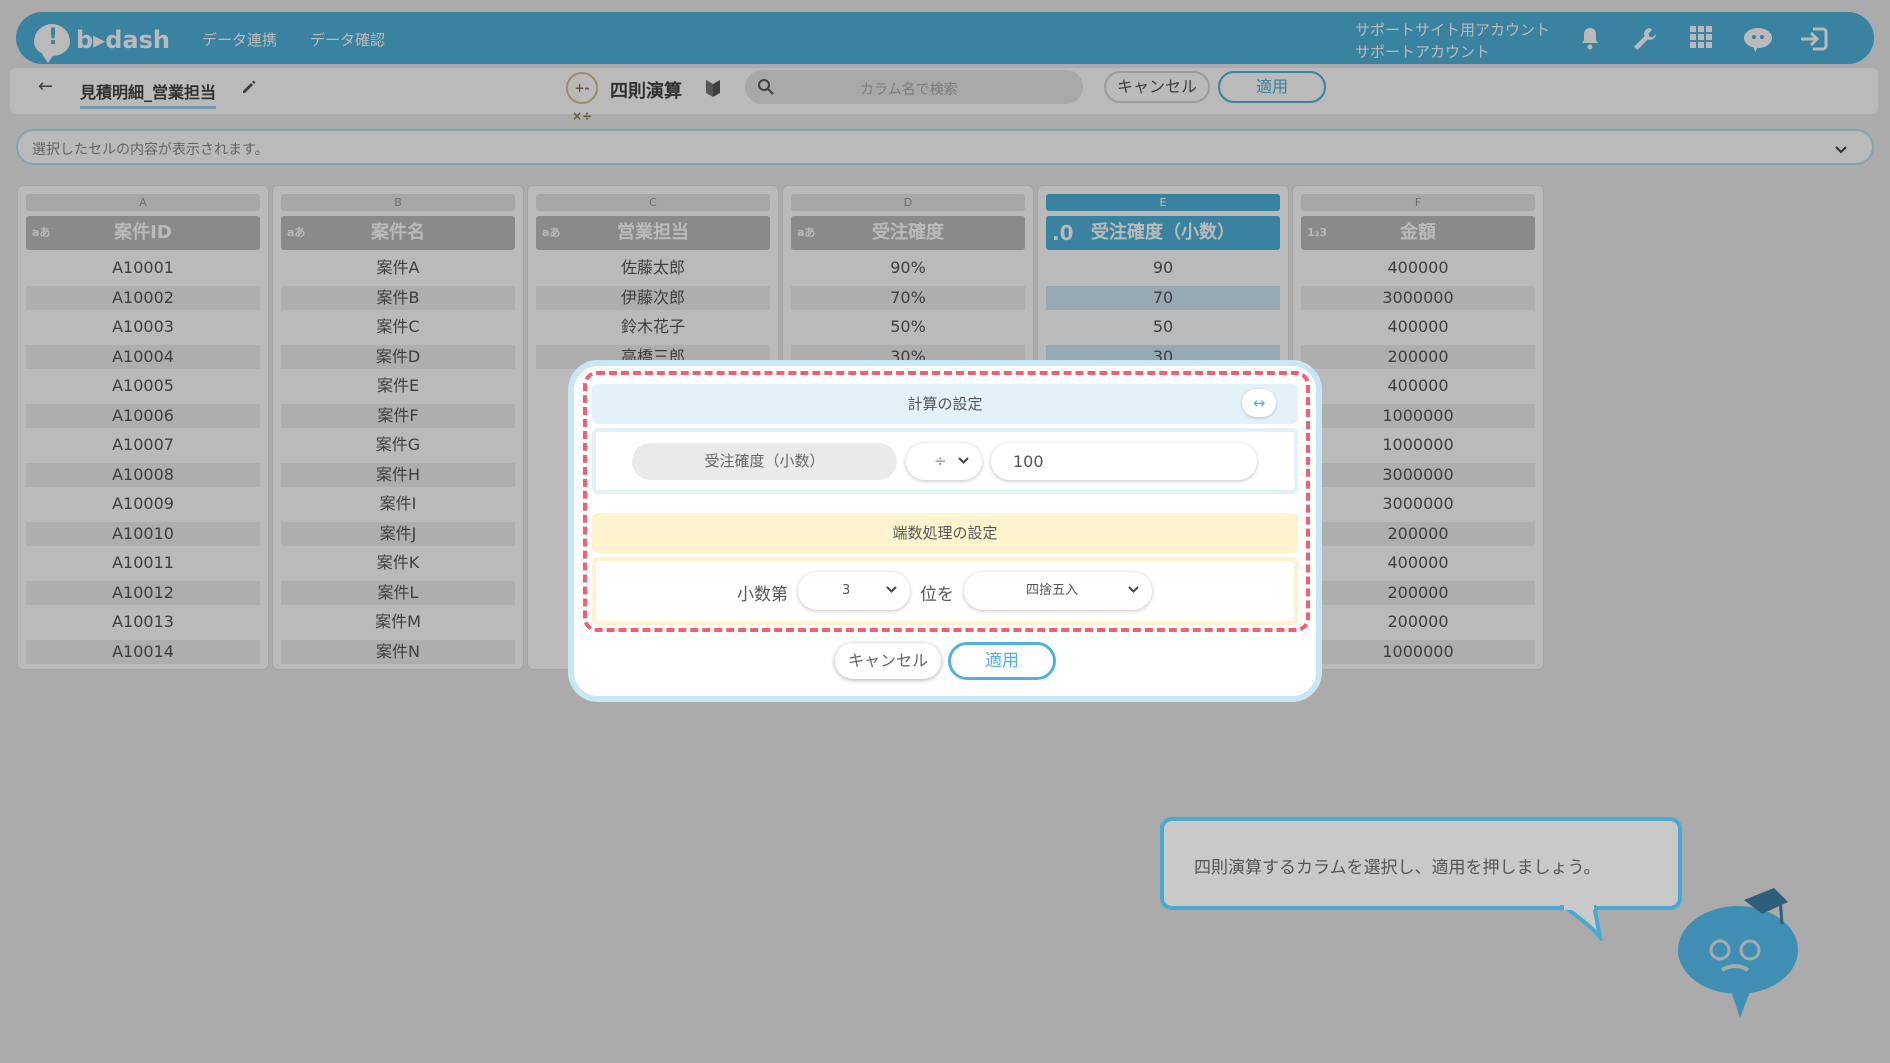 Image resolution: width=1890 pixels, height=1063 pixels. What do you see at coordinates (1397, 868) in the screenshot?
I see `hint-text: 四則演算するカラムを選択し、適用を押しましょう。` at bounding box center [1397, 868].